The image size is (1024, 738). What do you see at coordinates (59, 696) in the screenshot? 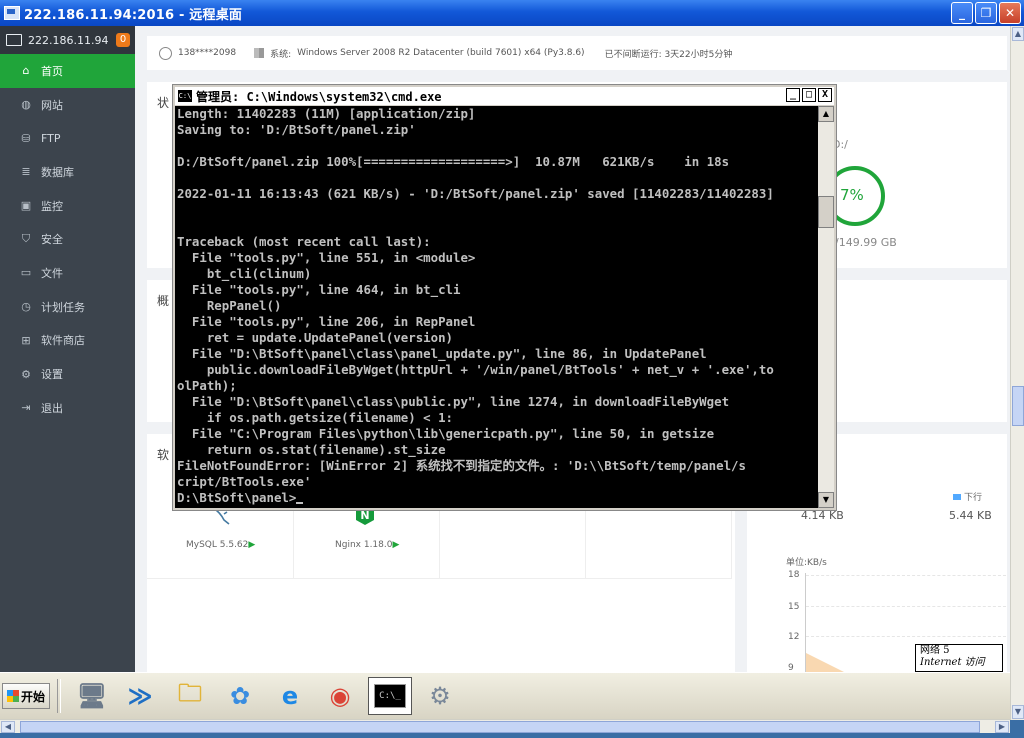
I see `taskbar-separator` at bounding box center [59, 696].